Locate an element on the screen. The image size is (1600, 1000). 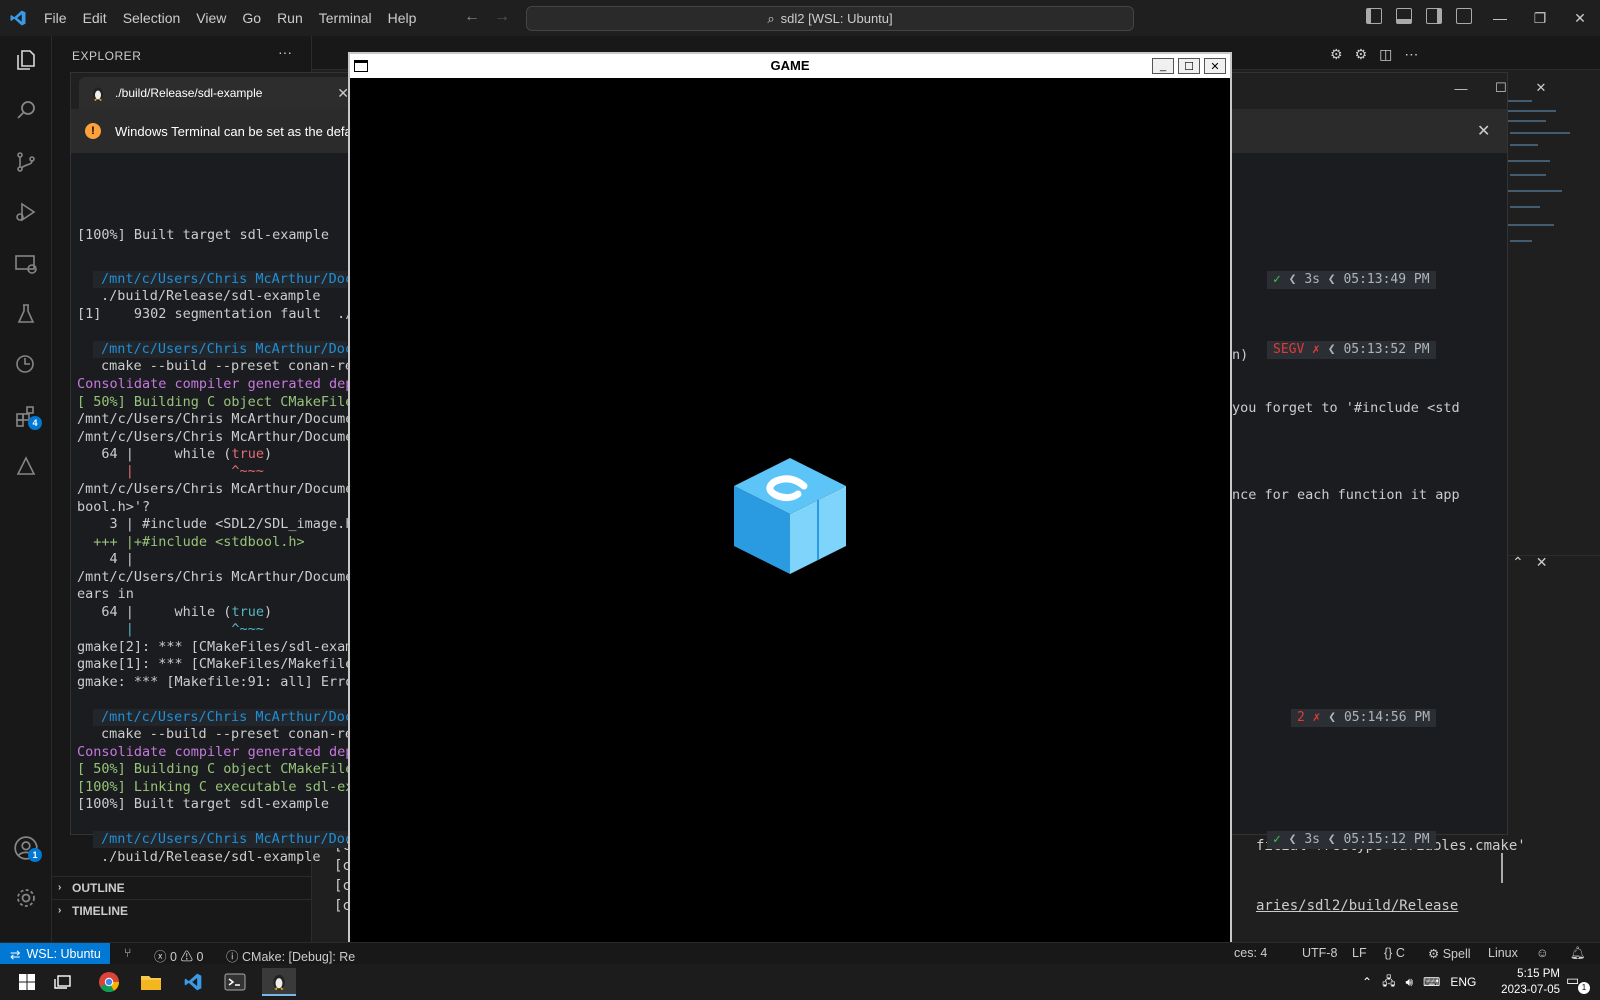
language-label: C is located at coordinates (1400, 953).